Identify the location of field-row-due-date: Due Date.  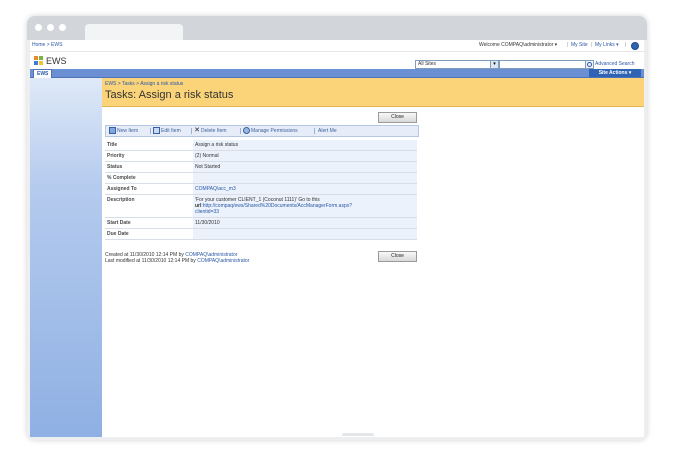
(261, 234).